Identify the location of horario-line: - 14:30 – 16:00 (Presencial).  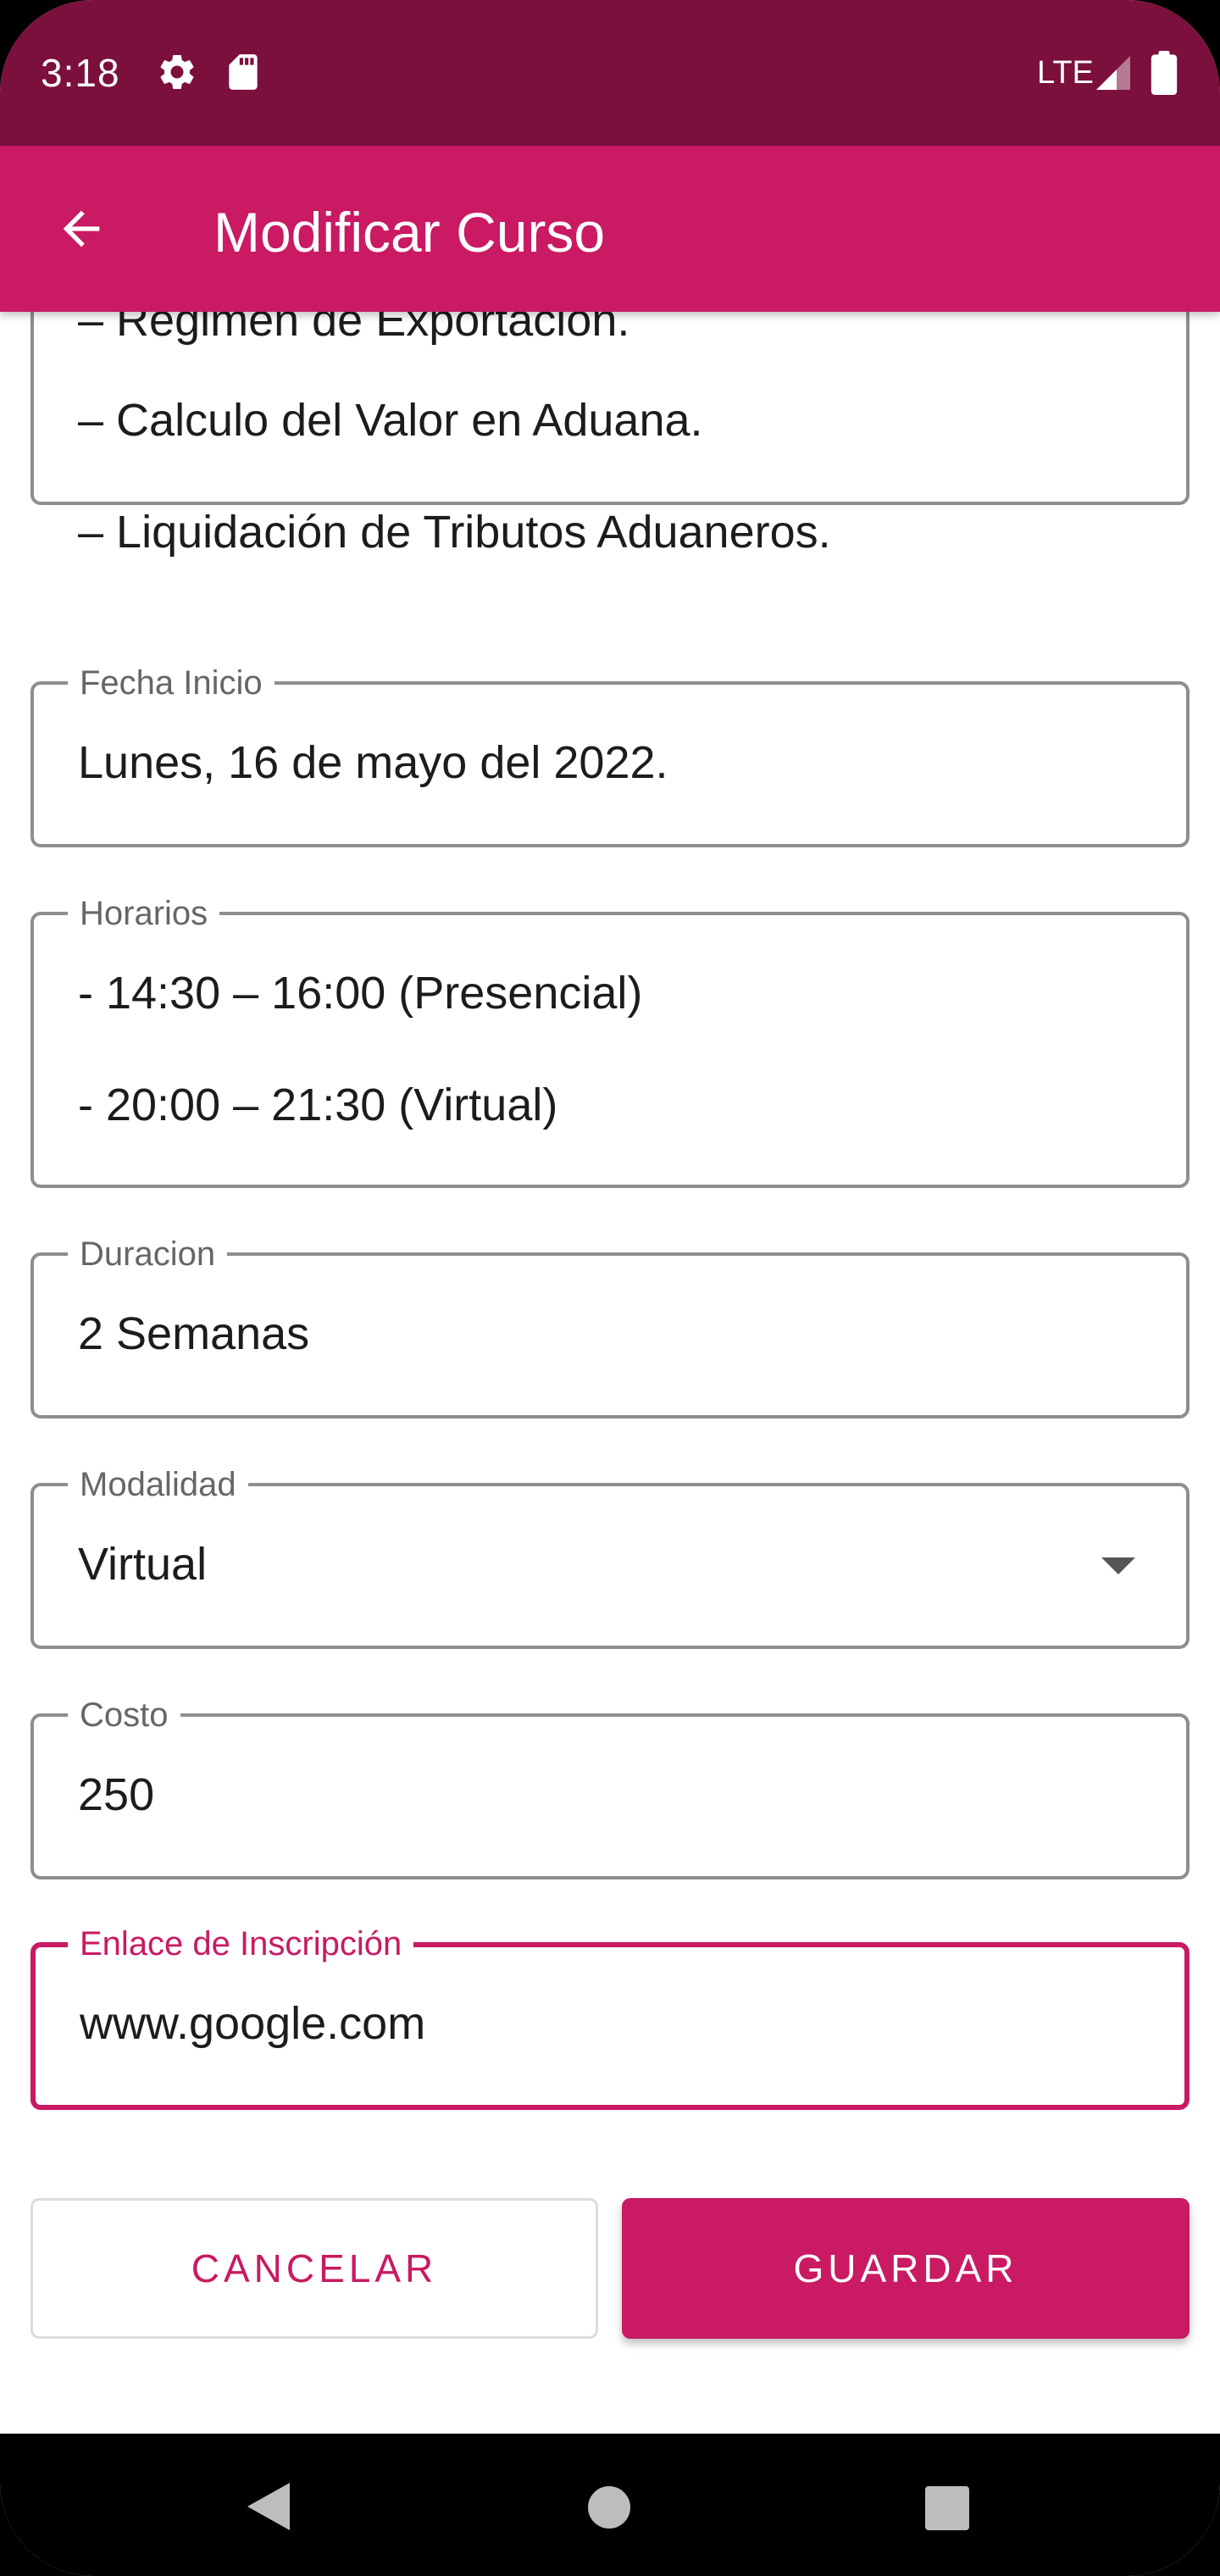
(360, 993).